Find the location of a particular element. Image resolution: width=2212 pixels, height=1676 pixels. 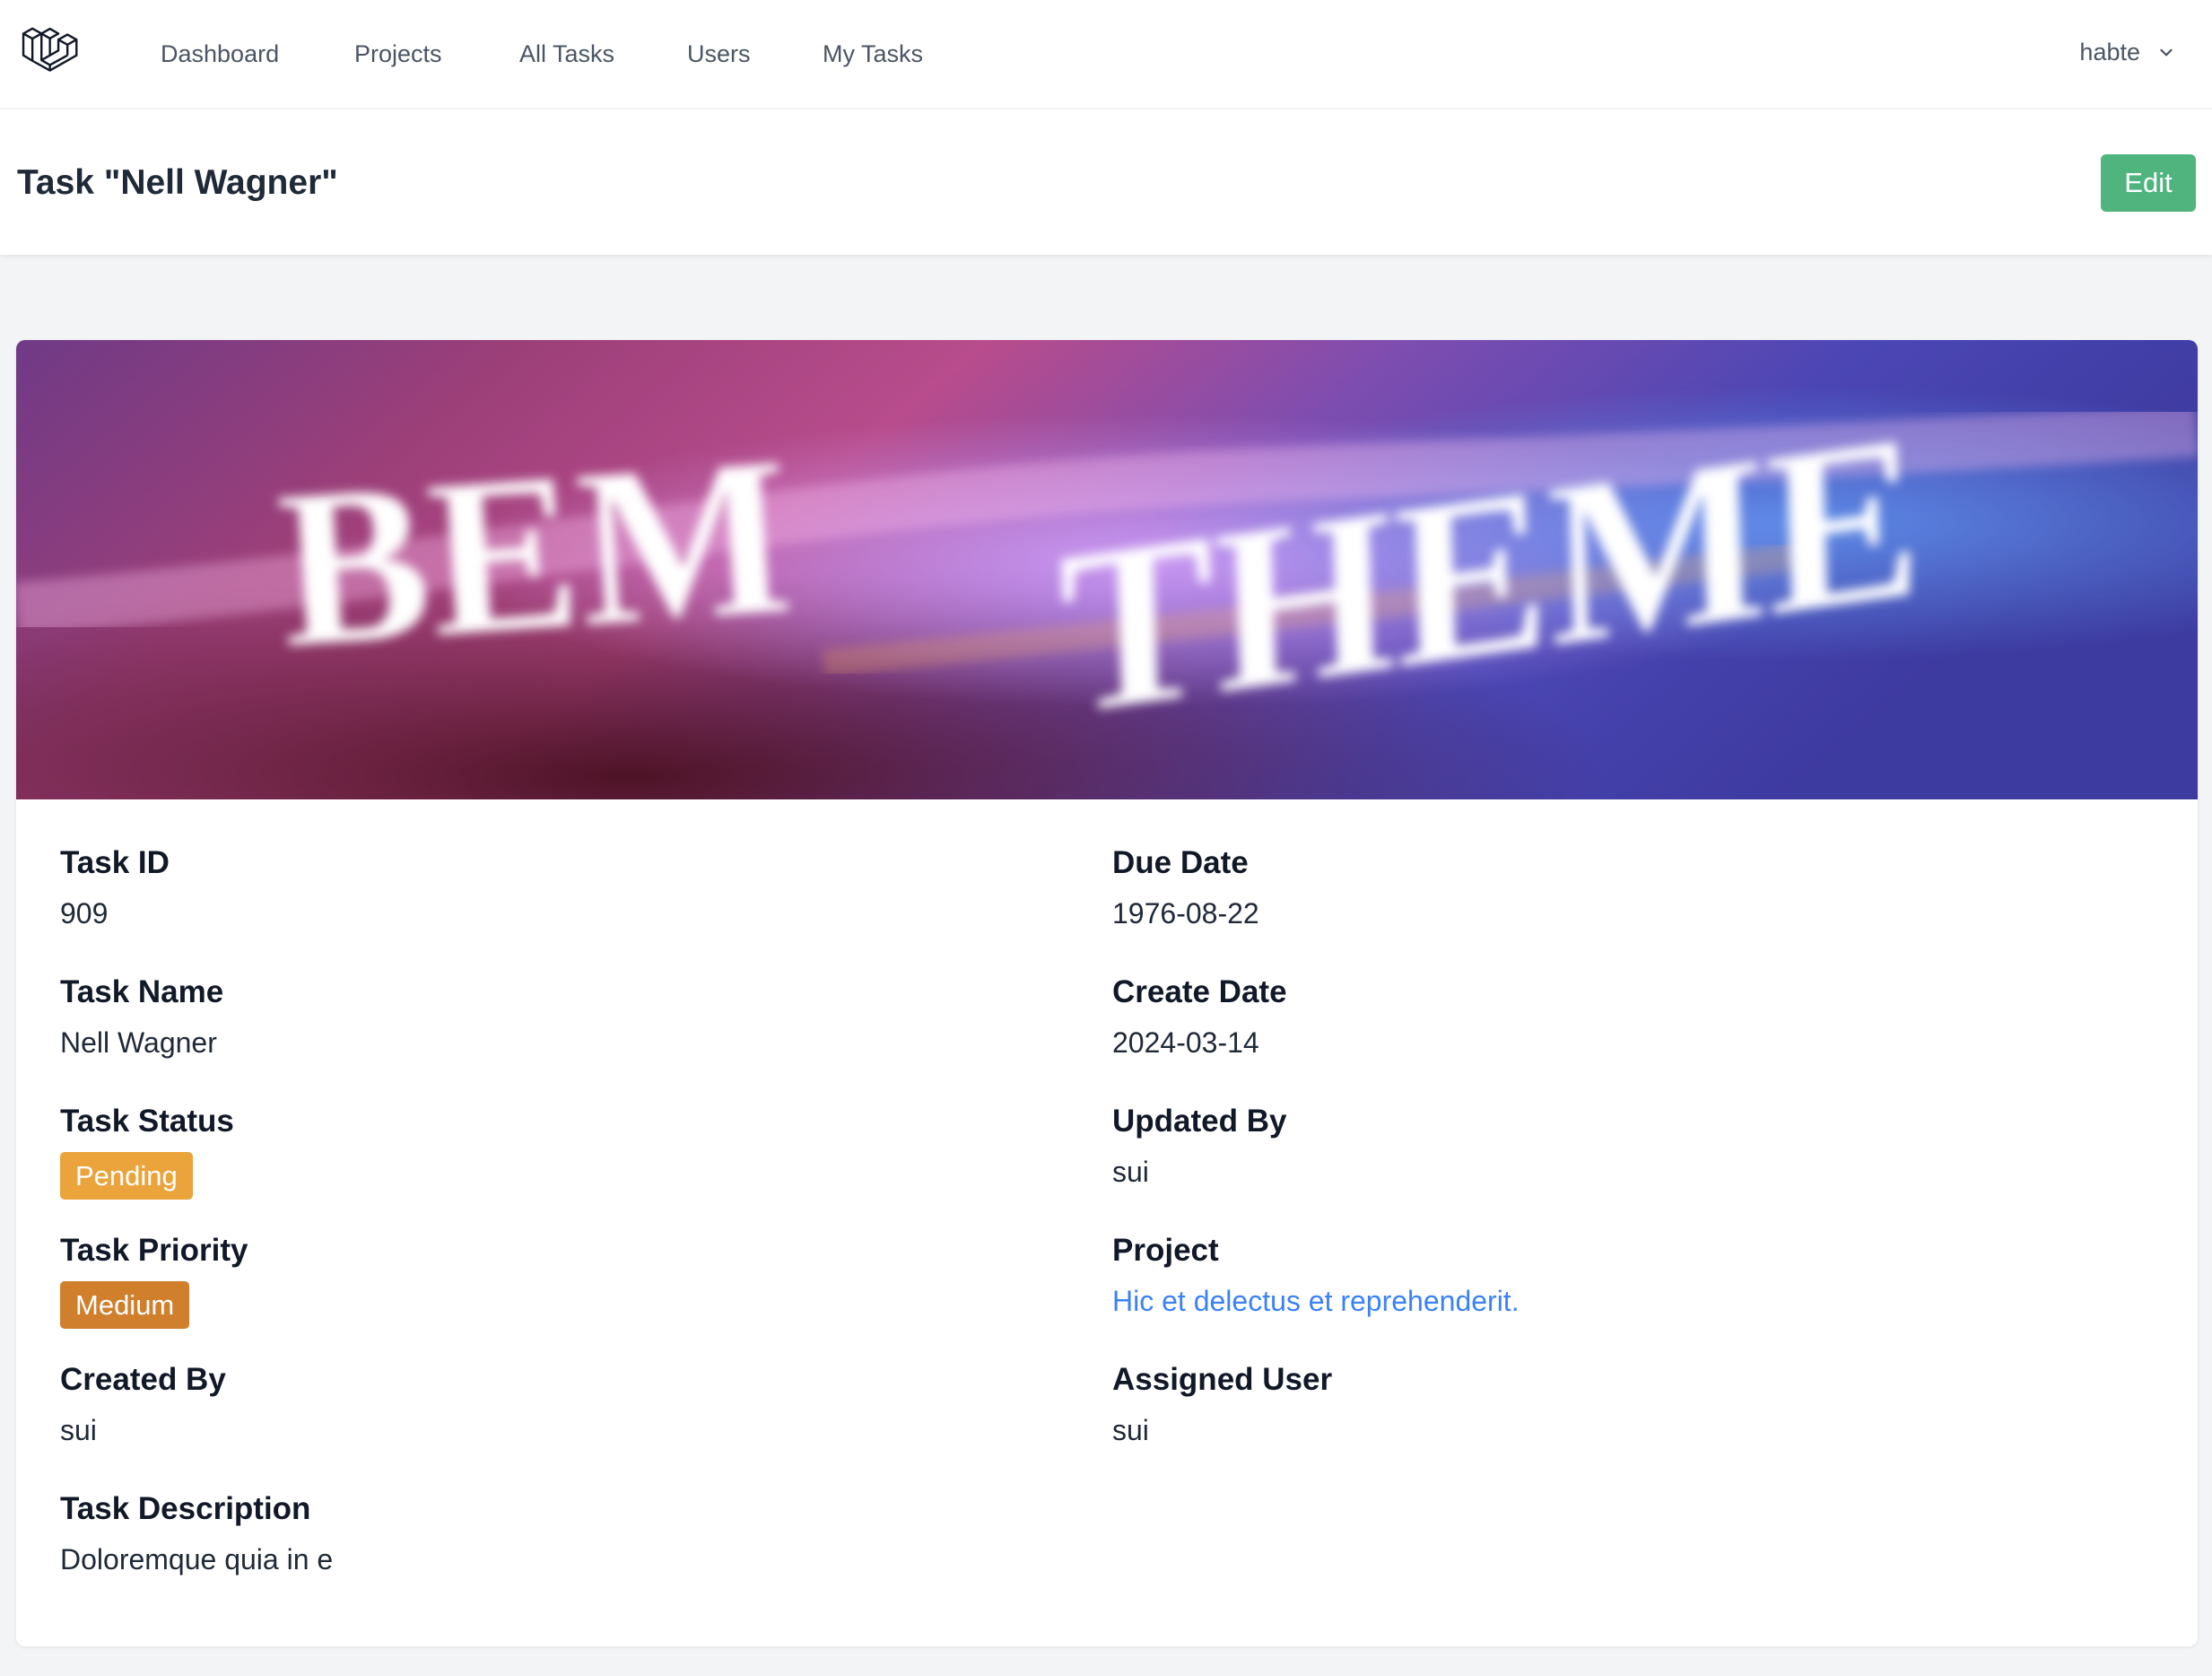

page-header: Task "Nell Wagner" Edit is located at coordinates (1106, 182).